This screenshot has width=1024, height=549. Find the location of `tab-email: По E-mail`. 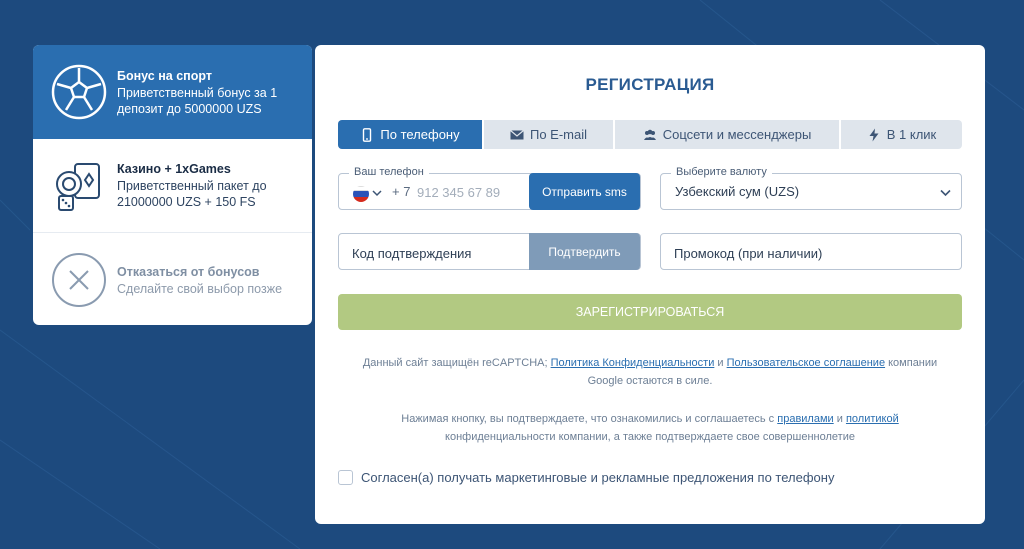

tab-email: По E-mail is located at coordinates (549, 134).